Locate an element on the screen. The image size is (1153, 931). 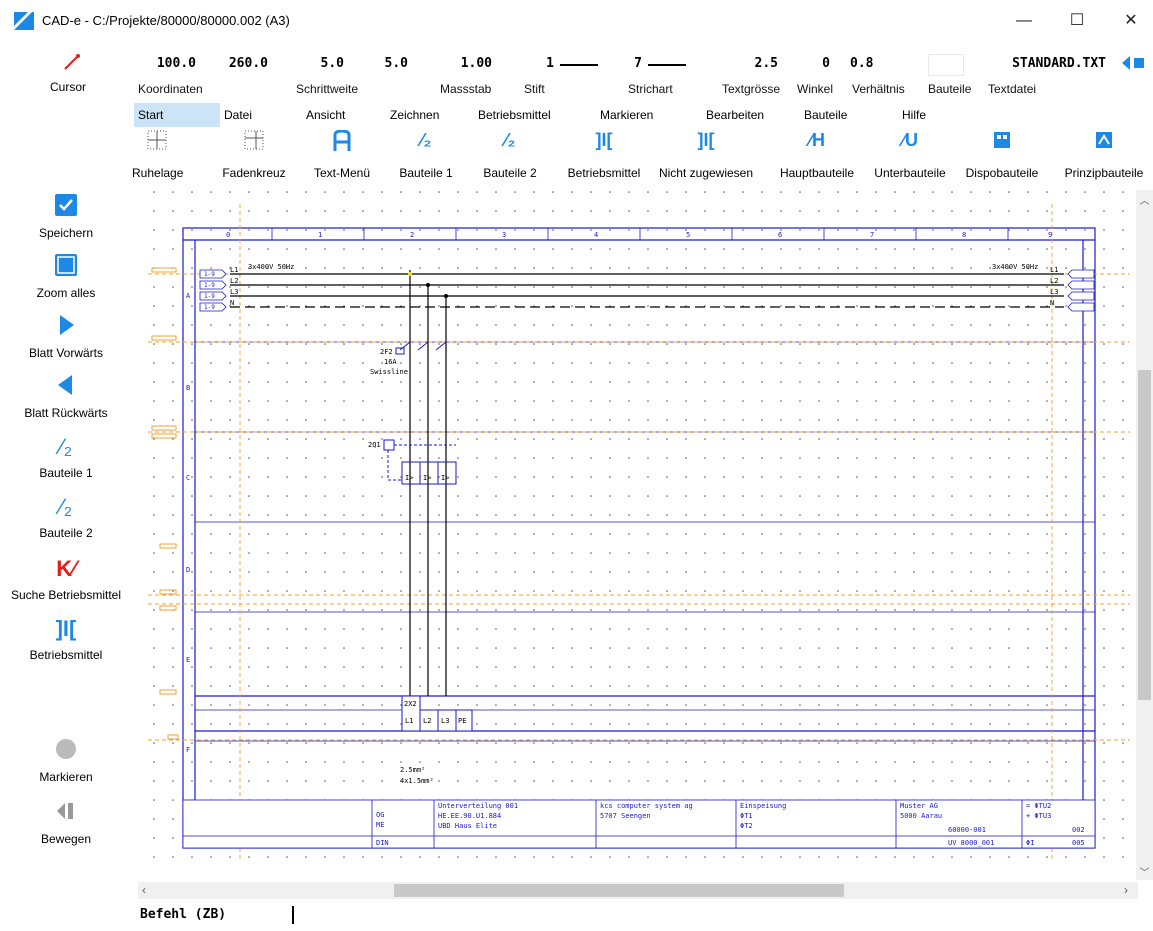
cable-size: 2.5mm² is located at coordinates (412, 770).